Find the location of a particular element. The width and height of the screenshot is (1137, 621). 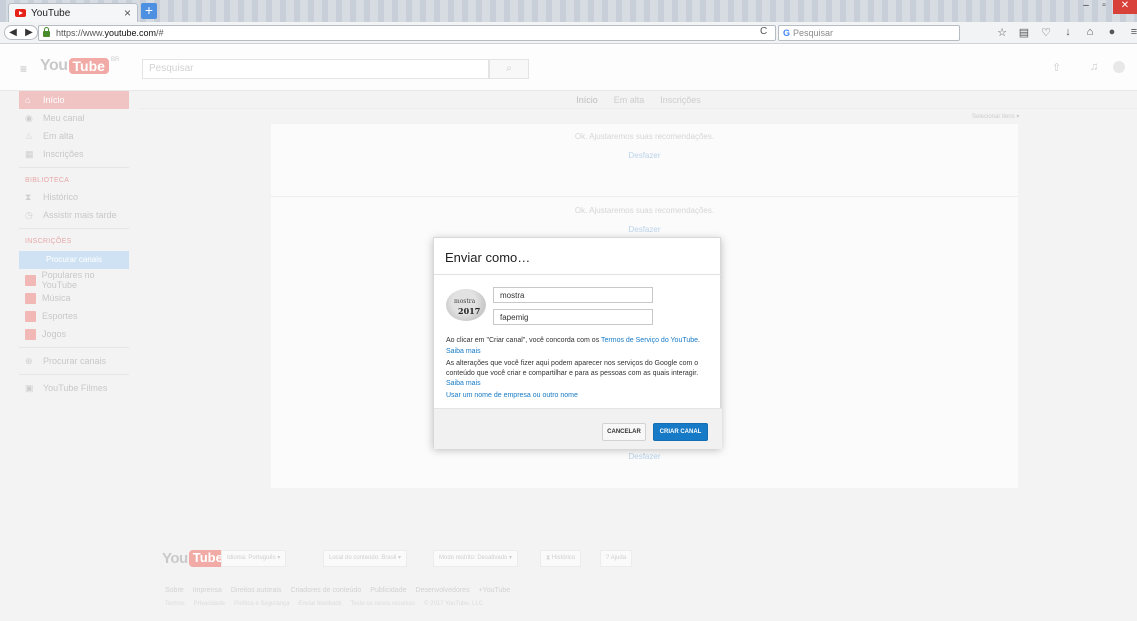

footer-link: Criadores de conteúdo is located at coordinates (325, 590).